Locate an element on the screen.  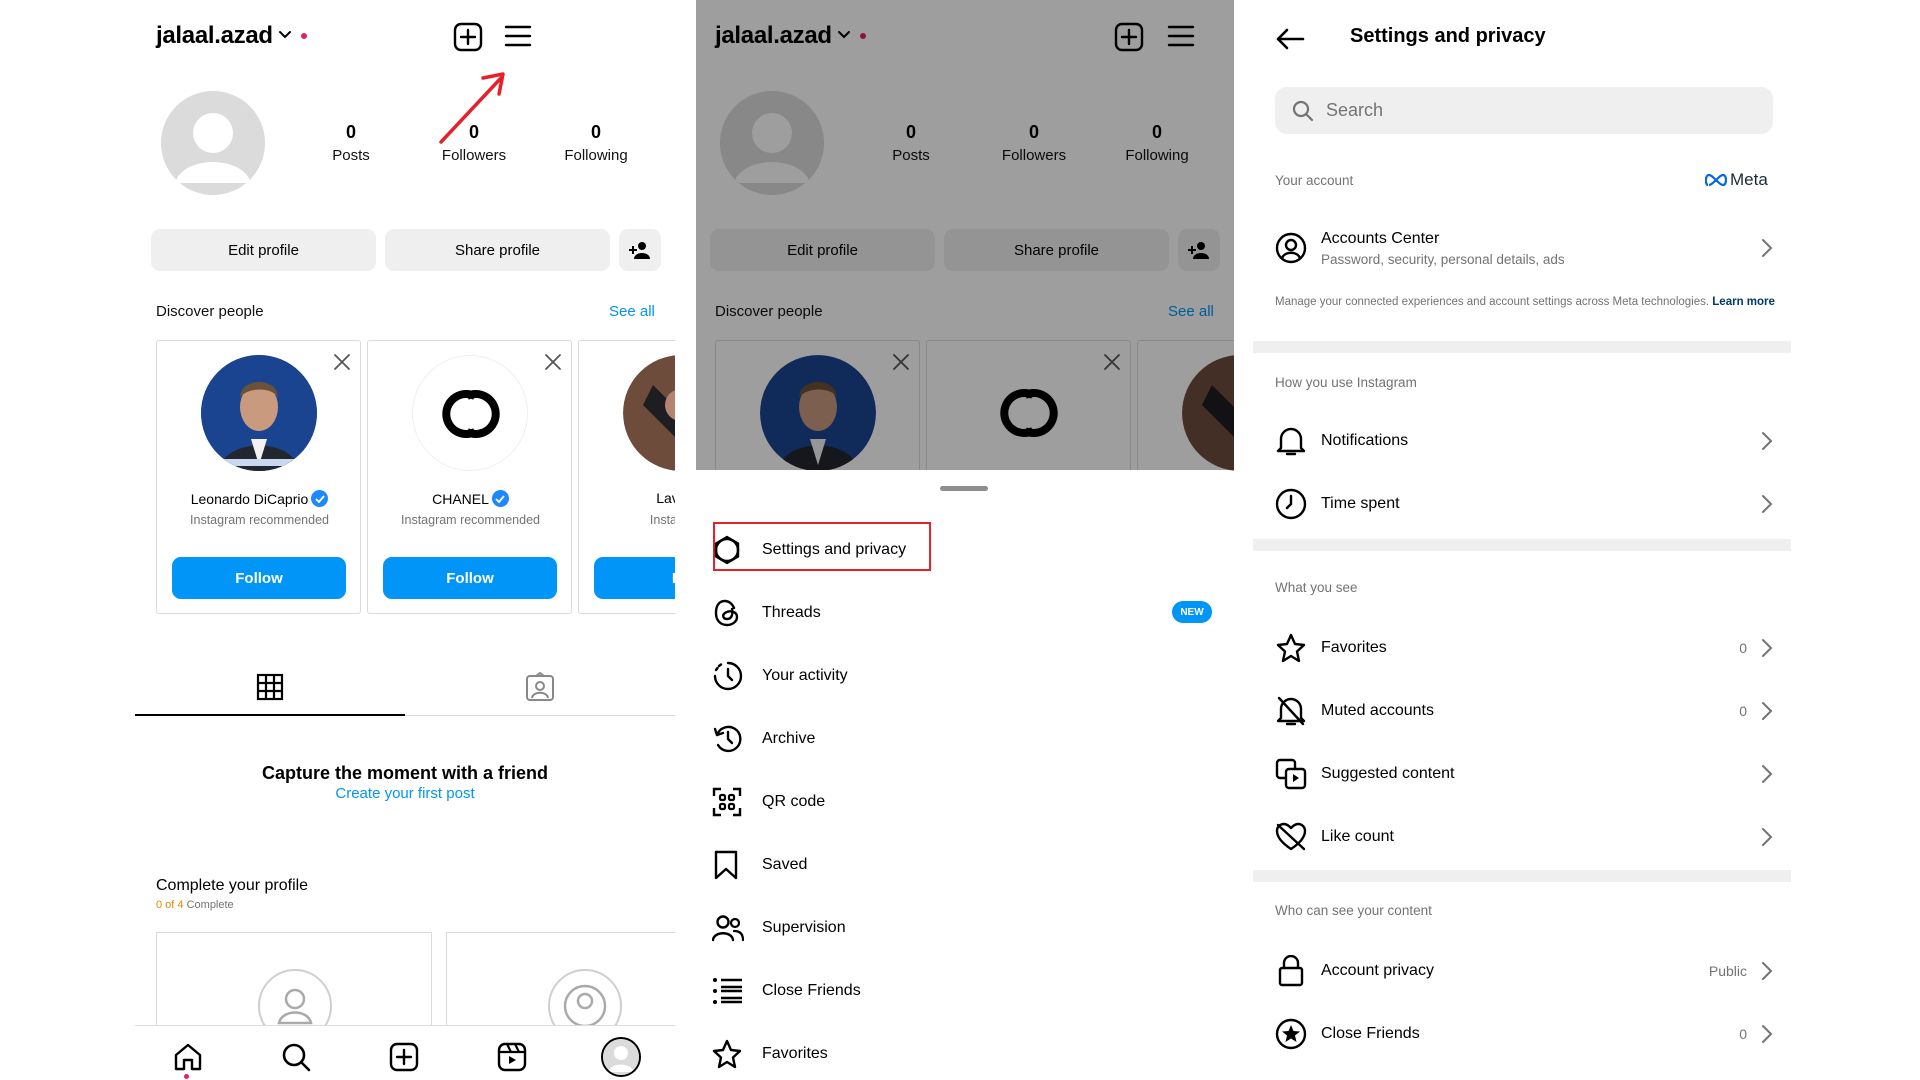
muted-bell-icon is located at coordinates (1291, 711).